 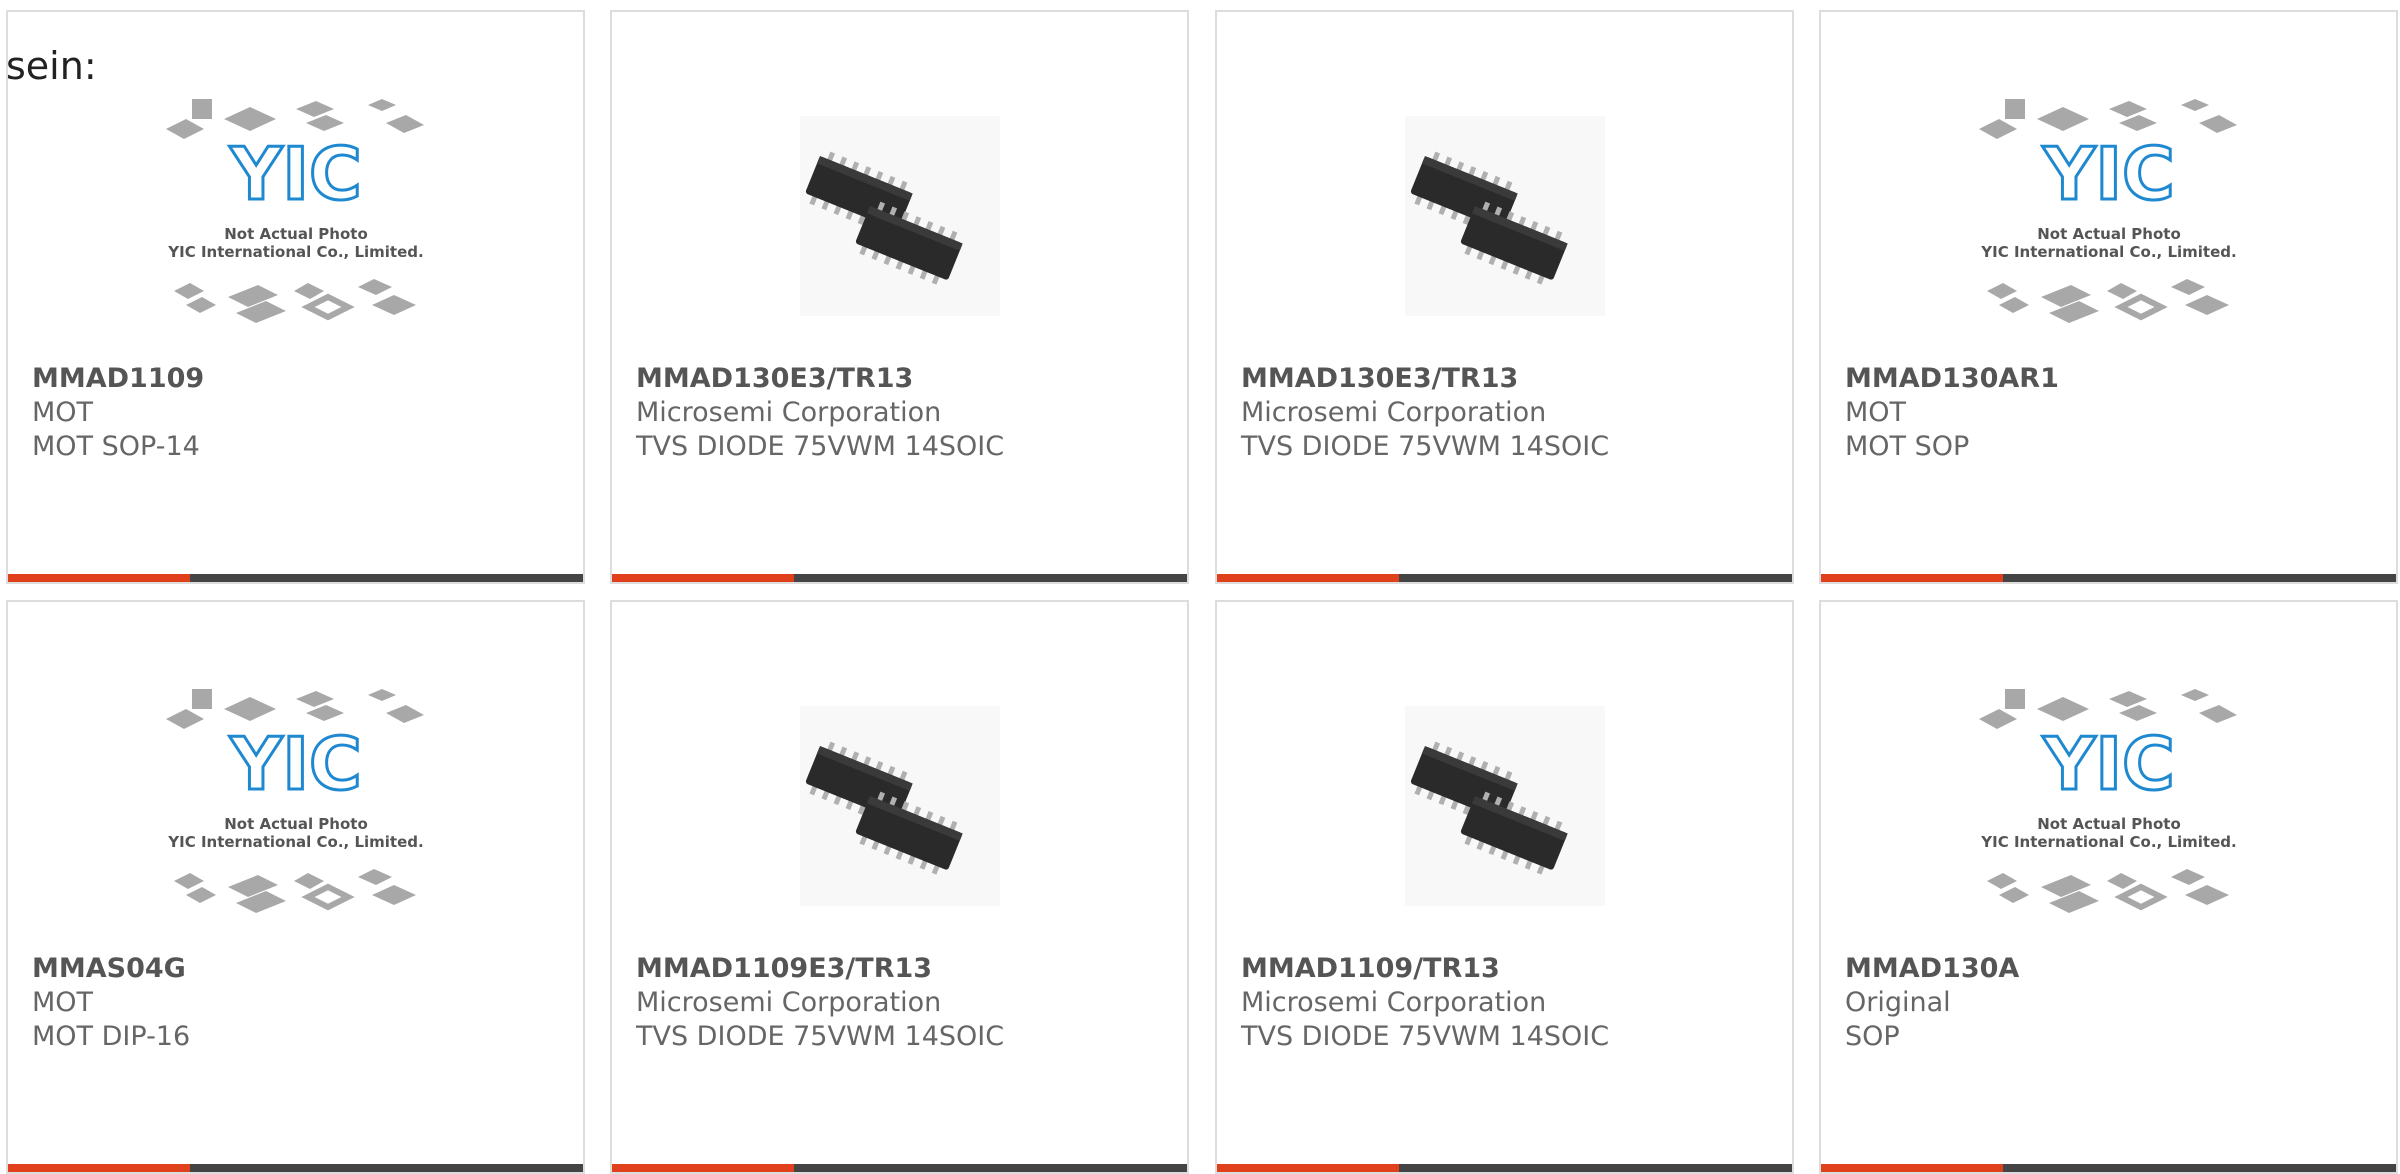 I want to click on product-part-number: MMAD130AR1, so click(x=1952, y=379).